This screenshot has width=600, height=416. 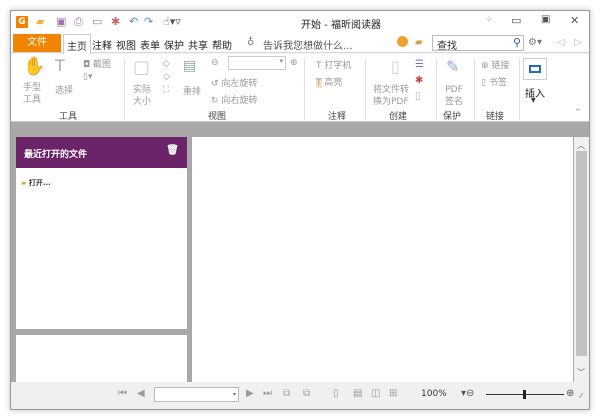 What do you see at coordinates (574, 20) in the screenshot?
I see `close-button: ✕` at bounding box center [574, 20].